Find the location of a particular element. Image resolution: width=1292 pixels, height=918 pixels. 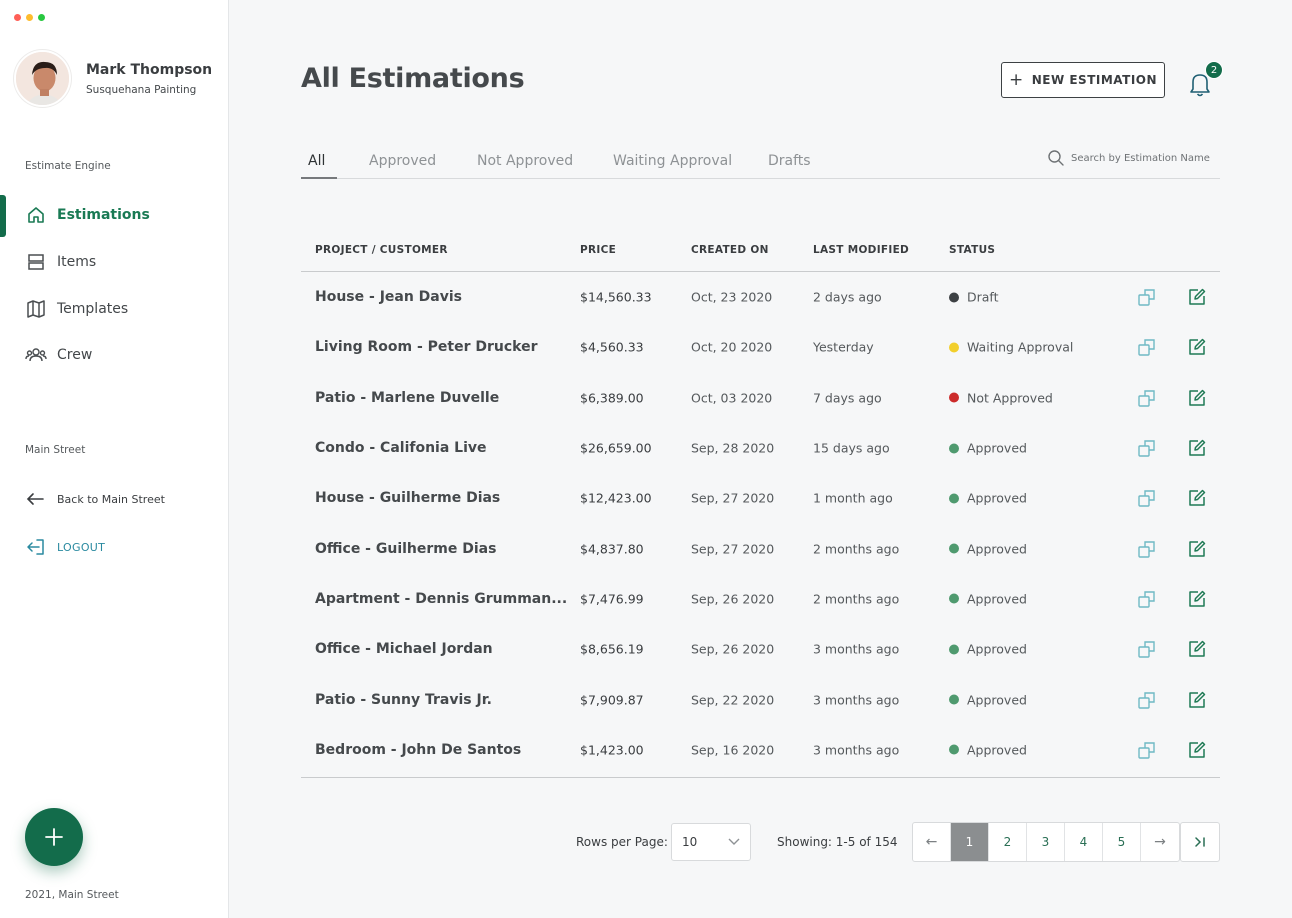

page-button-5: 5 is located at coordinates (1122, 842).